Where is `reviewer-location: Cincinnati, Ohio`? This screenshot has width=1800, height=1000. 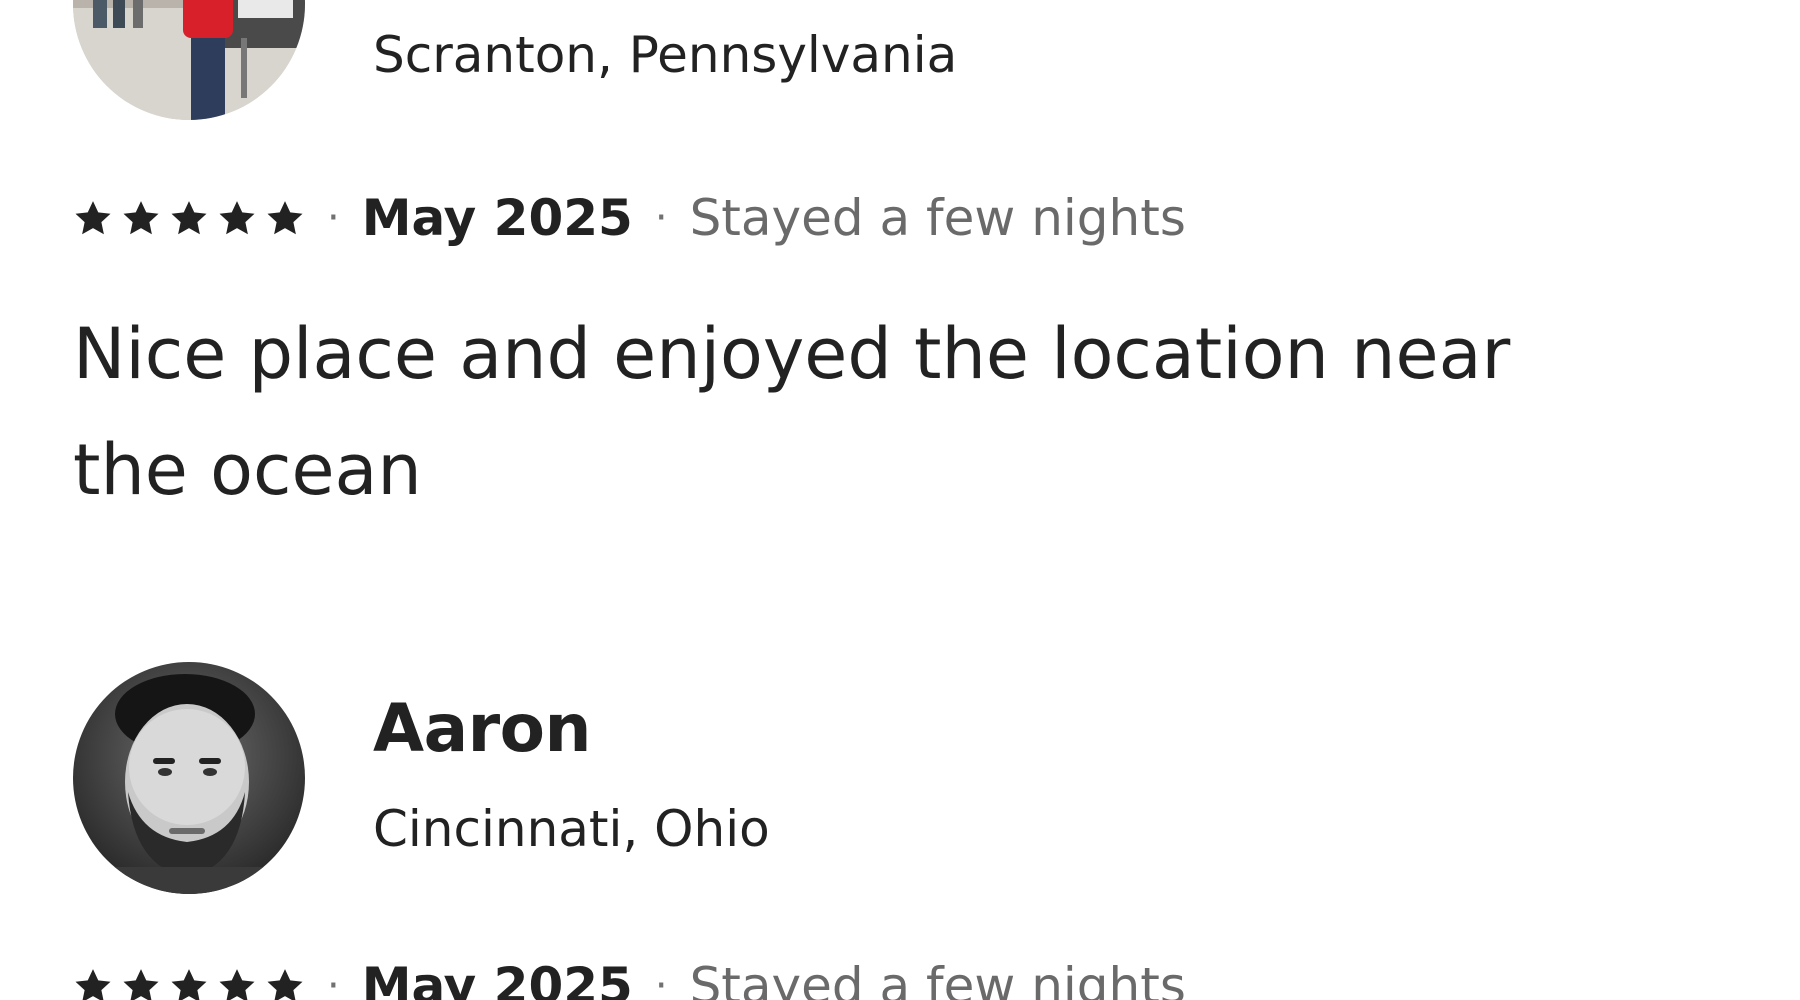 reviewer-location: Cincinnati, Ohio is located at coordinates (571, 829).